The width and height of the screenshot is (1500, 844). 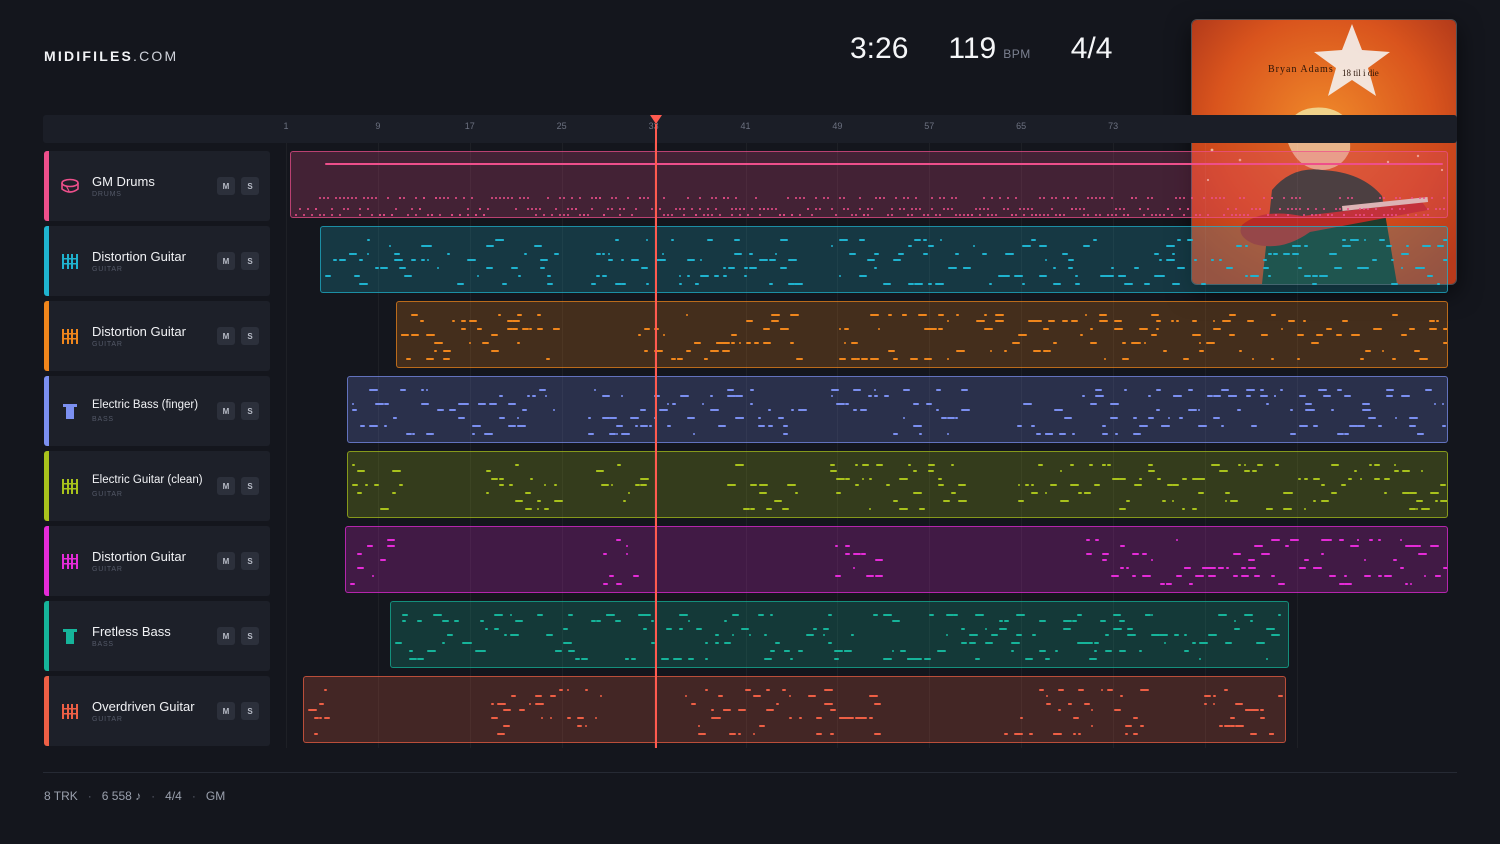 I want to click on playhead, so click(x=656, y=436).